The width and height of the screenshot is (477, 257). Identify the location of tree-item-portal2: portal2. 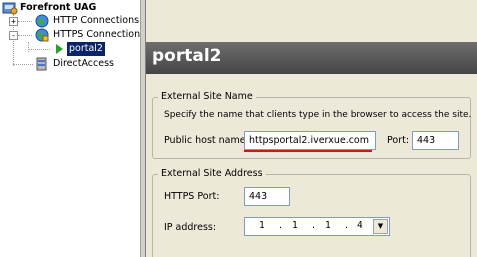
(79, 49).